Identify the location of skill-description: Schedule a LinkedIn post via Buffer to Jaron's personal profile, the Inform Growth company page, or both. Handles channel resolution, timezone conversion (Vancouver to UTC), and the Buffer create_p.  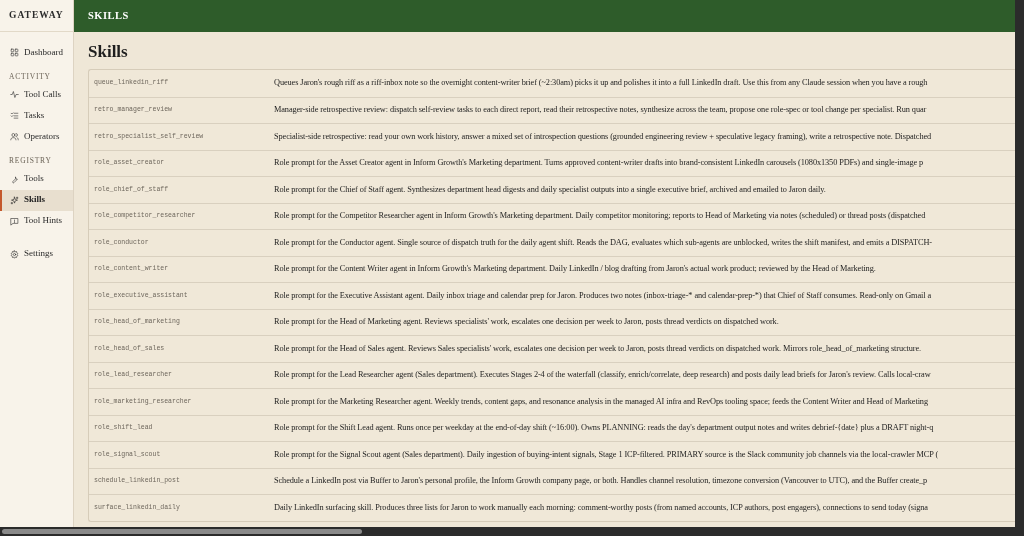
(601, 481).